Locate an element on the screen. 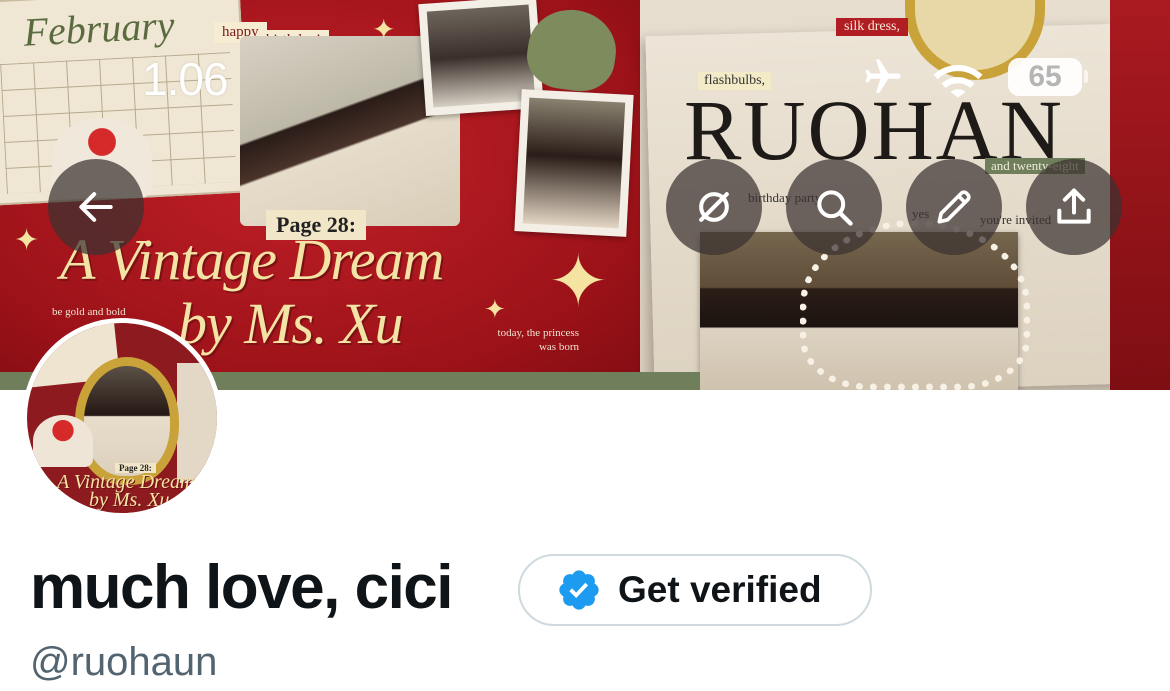 Image resolution: width=1170 pixels, height=691 pixels. avatar: Page 28: A Vintage Dream by Ms. Xu is located at coordinates (122, 418).